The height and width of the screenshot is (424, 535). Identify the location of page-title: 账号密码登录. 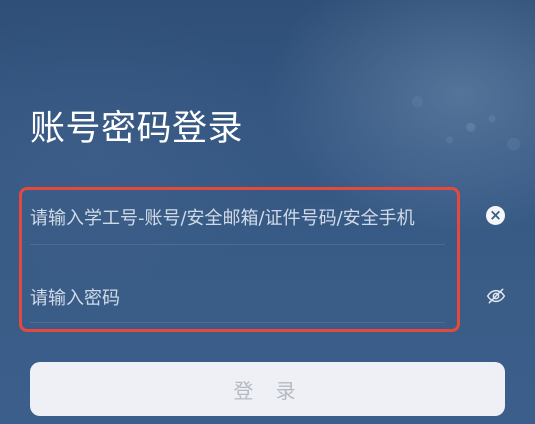
(137, 129).